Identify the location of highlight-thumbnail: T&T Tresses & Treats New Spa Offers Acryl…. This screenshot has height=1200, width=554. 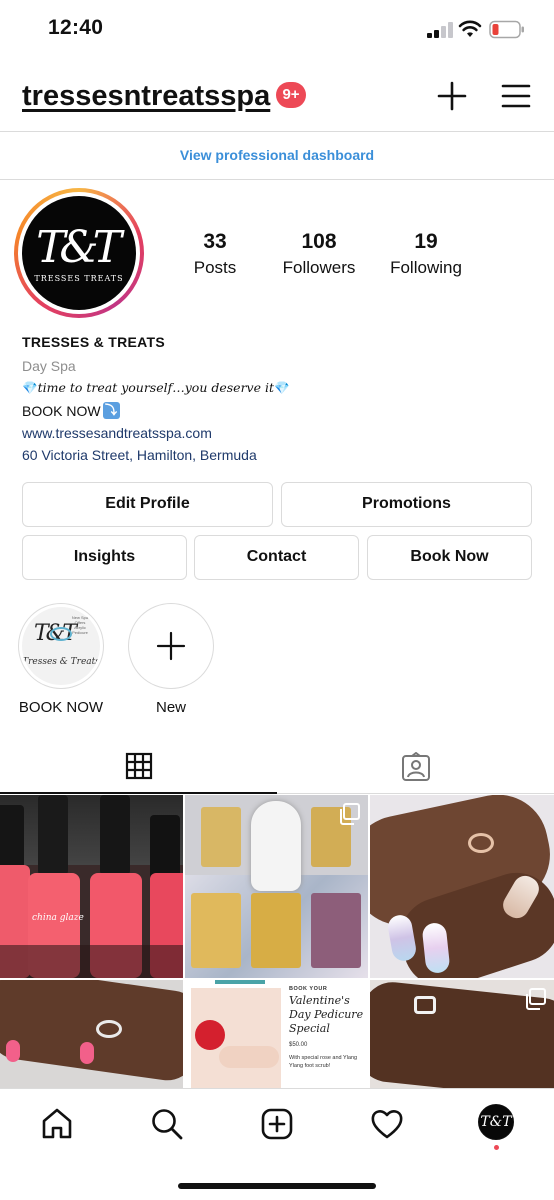
(61, 646).